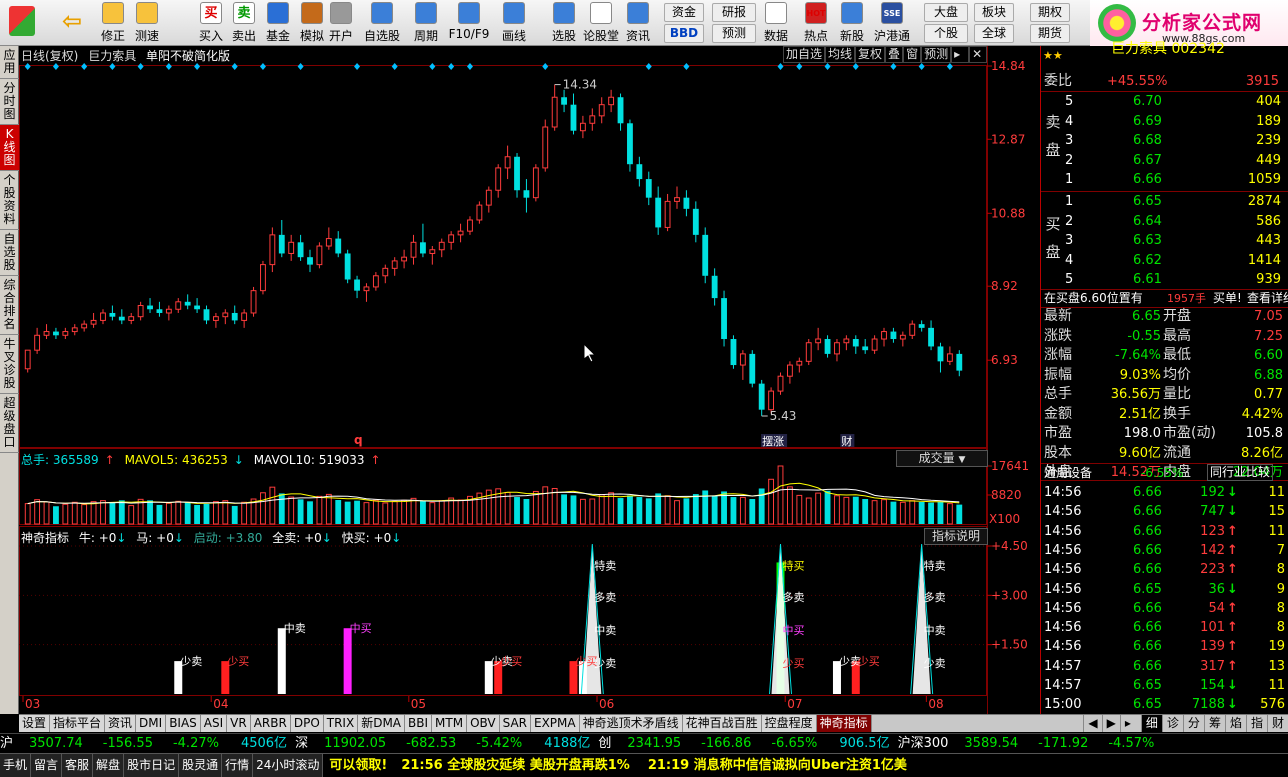  Describe the element at coordinates (341, 23) in the screenshot. I see `toolbar-lock-button: 开户` at that location.